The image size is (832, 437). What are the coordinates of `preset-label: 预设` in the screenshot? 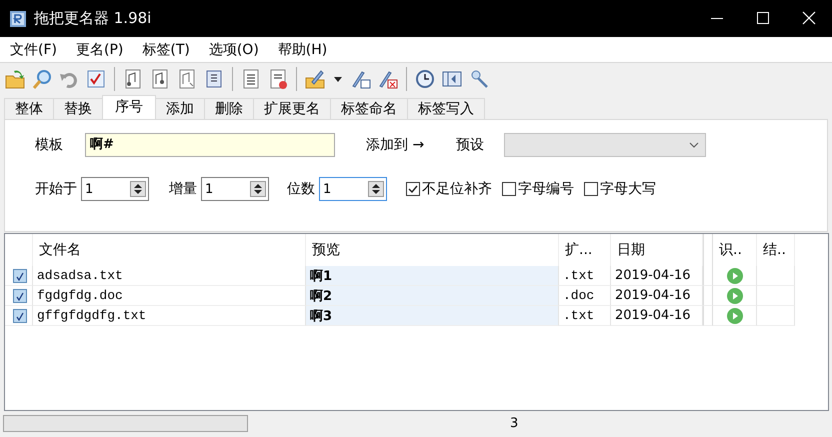 It's located at (470, 145).